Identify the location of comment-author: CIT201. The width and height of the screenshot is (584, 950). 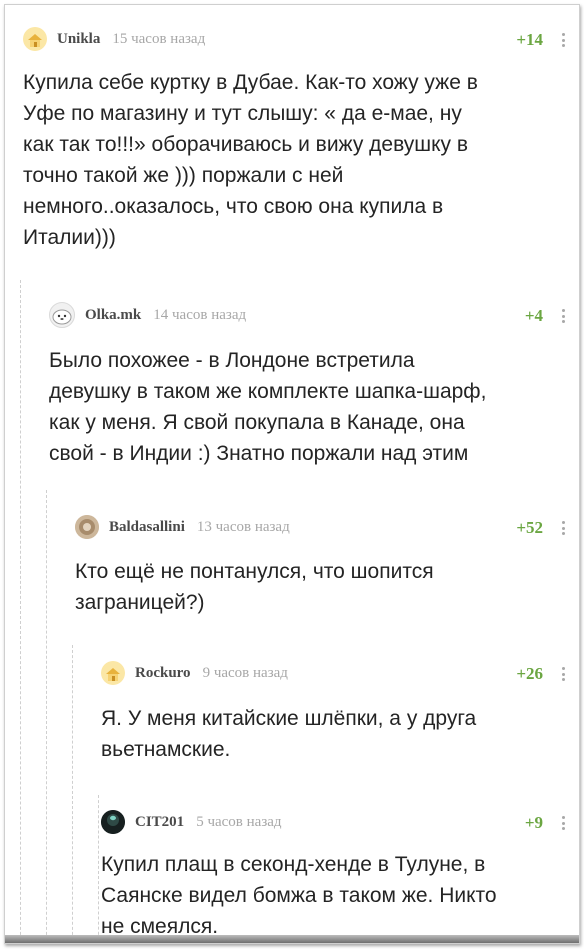
(159, 822).